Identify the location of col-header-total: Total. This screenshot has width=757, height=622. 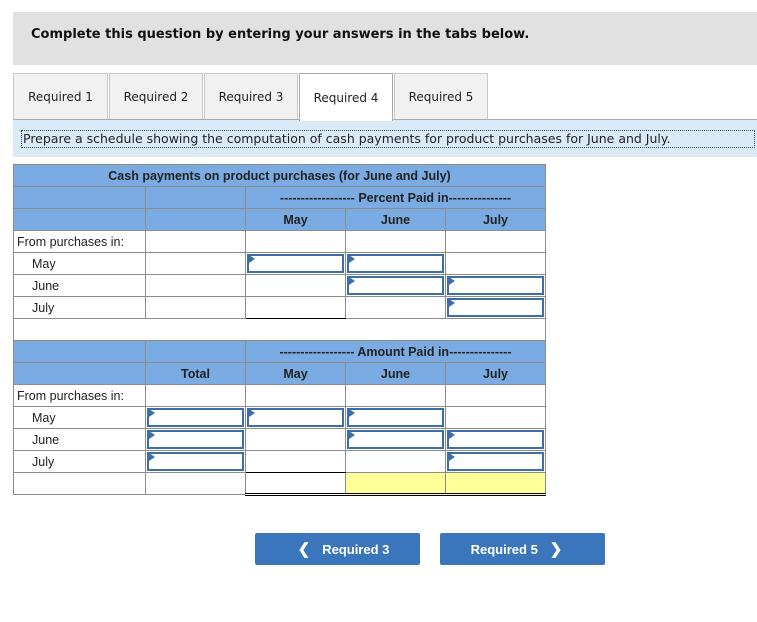
(195, 373).